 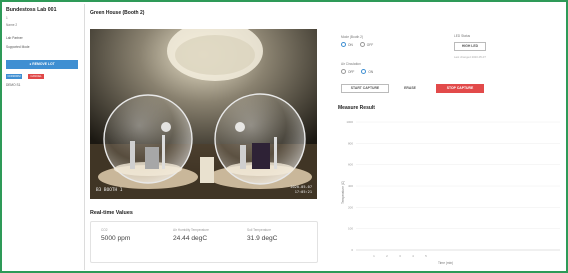 I want to click on realtime-label: CO2, so click(x=104, y=230).